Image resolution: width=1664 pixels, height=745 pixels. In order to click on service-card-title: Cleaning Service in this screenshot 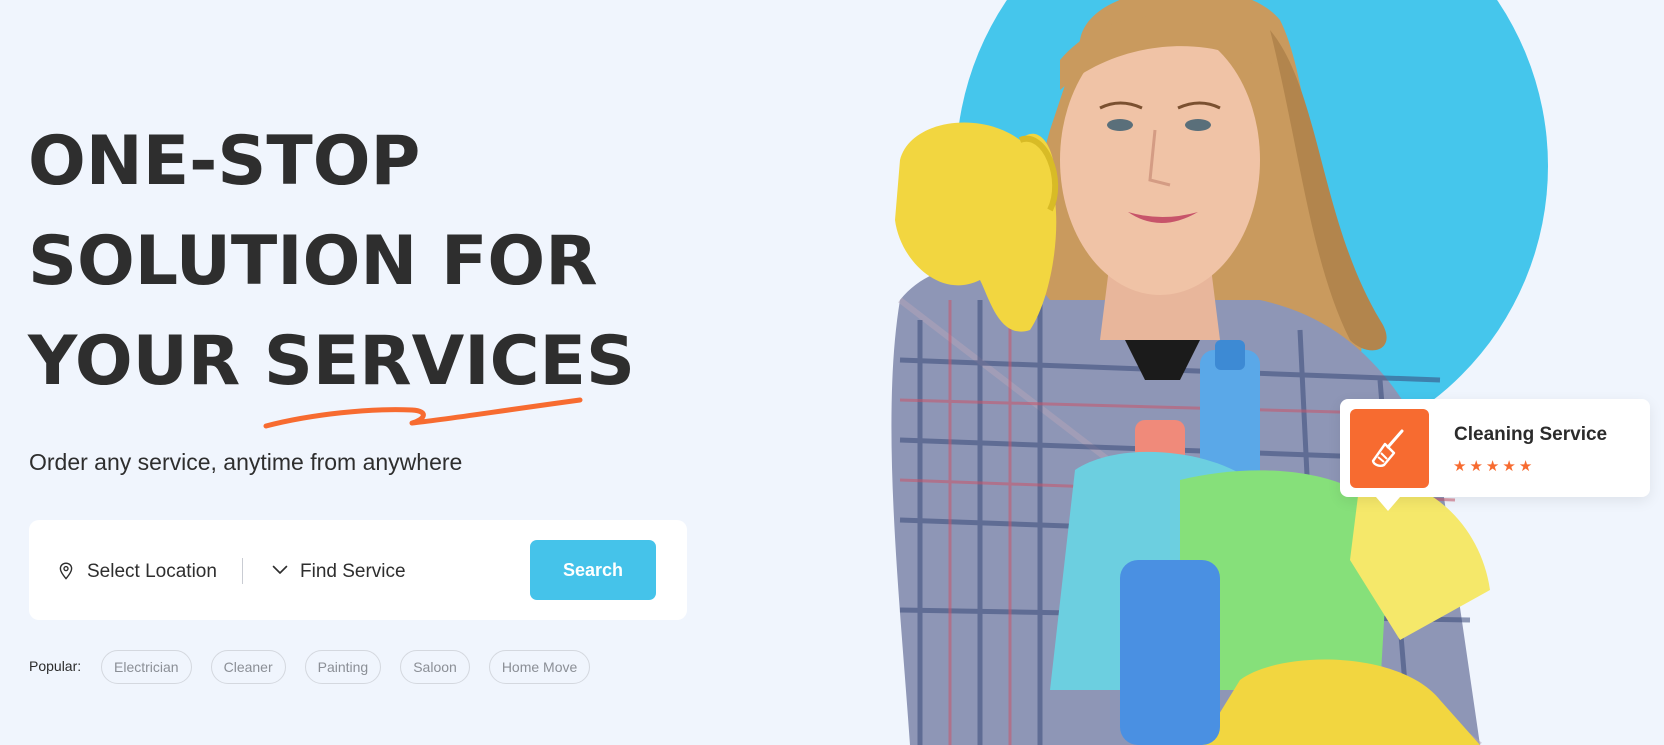, I will do `click(1531, 434)`.